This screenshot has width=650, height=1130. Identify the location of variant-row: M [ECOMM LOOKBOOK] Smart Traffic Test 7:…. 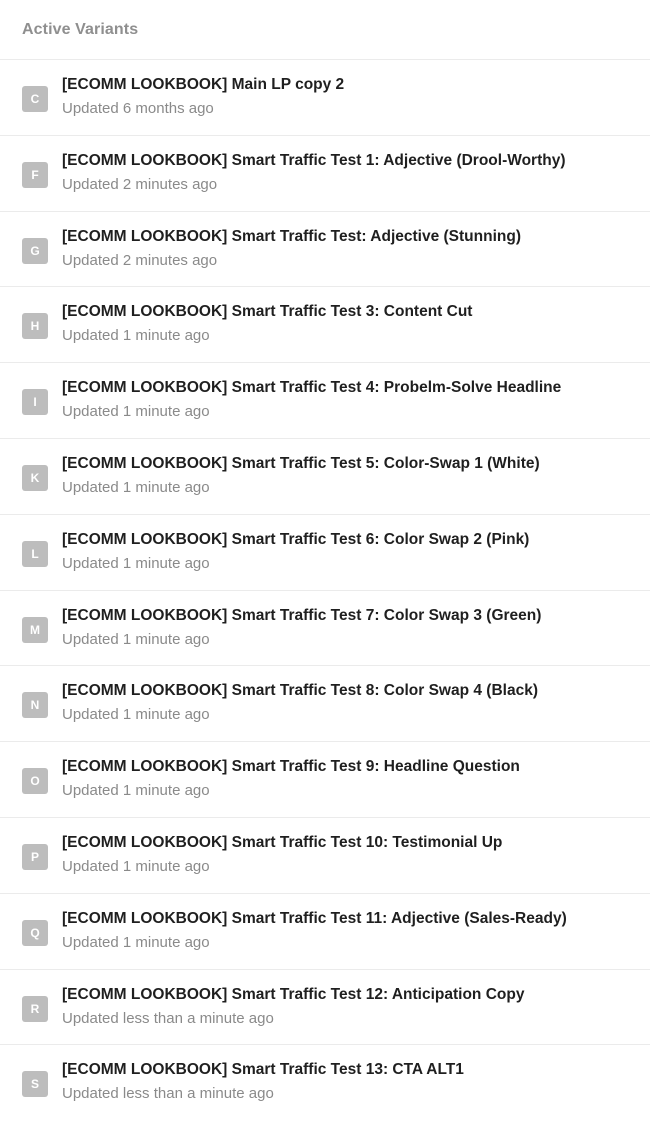
(325, 629).